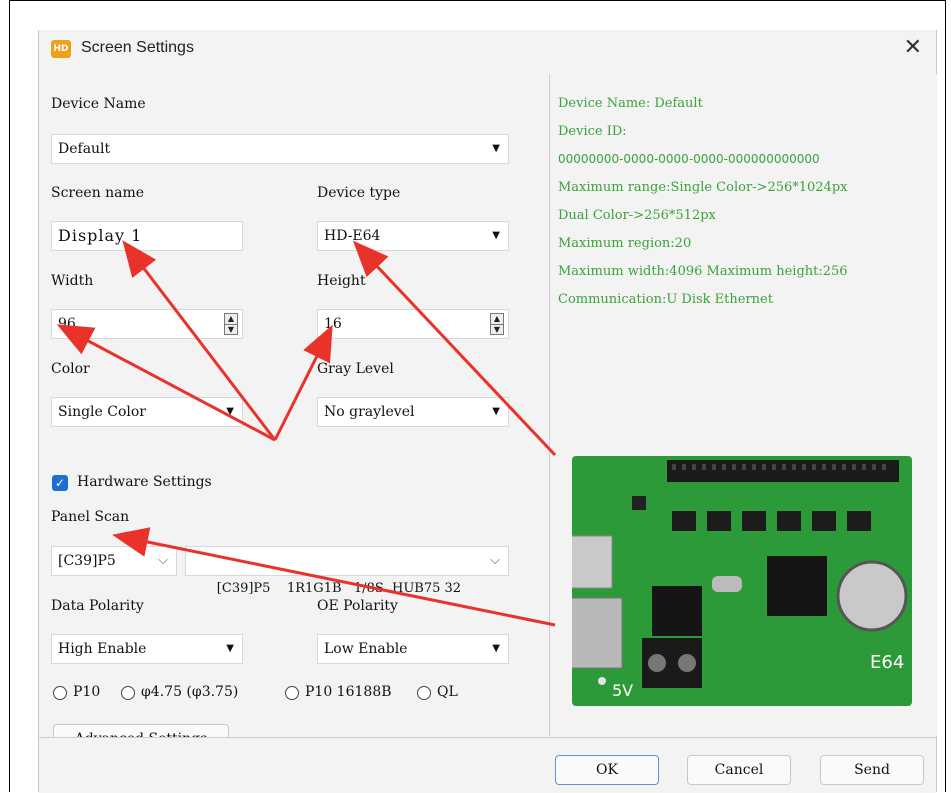 The width and height of the screenshot is (951, 793). What do you see at coordinates (60, 483) in the screenshot?
I see `hardware-settings-checkbox: ✓` at bounding box center [60, 483].